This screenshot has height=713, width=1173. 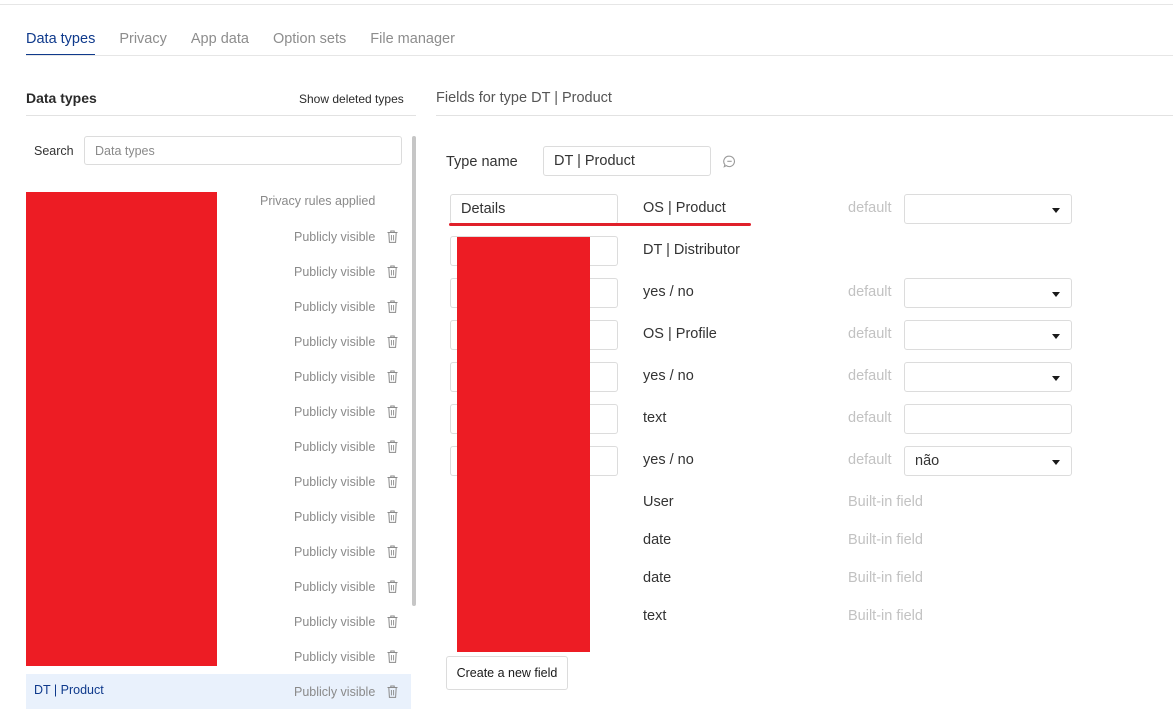 What do you see at coordinates (414, 371) in the screenshot?
I see `data-types-scrollbar` at bounding box center [414, 371].